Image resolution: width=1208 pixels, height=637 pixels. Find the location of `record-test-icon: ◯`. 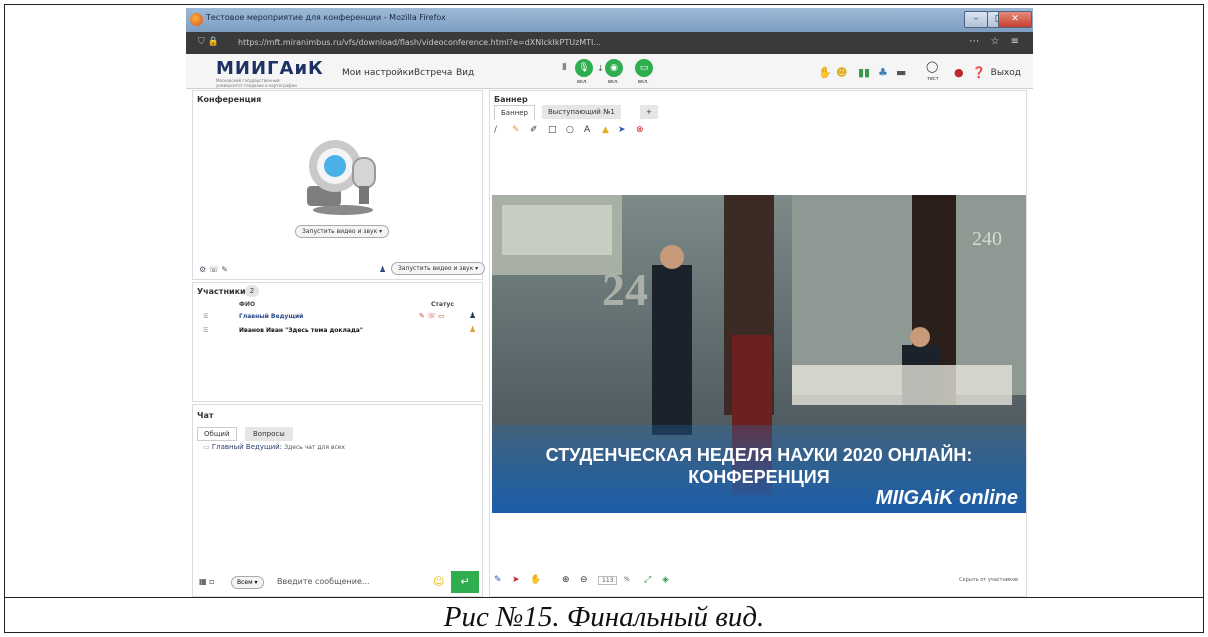

record-test-icon: ◯ is located at coordinates (932, 66).